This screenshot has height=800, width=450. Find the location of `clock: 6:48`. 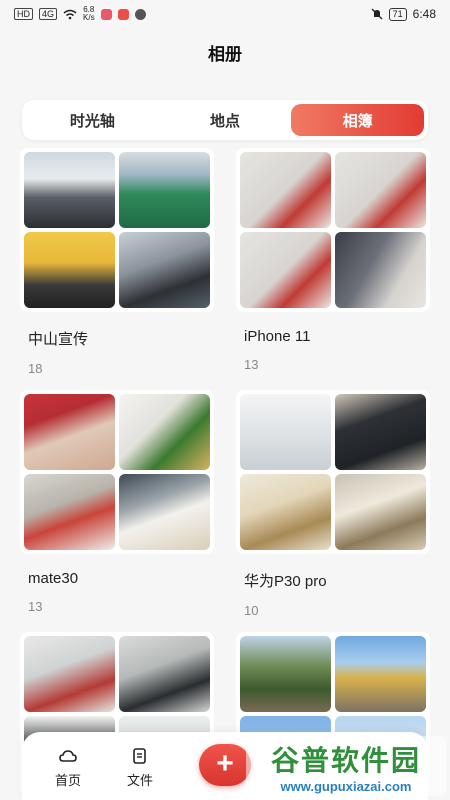

clock: 6:48 is located at coordinates (424, 14).